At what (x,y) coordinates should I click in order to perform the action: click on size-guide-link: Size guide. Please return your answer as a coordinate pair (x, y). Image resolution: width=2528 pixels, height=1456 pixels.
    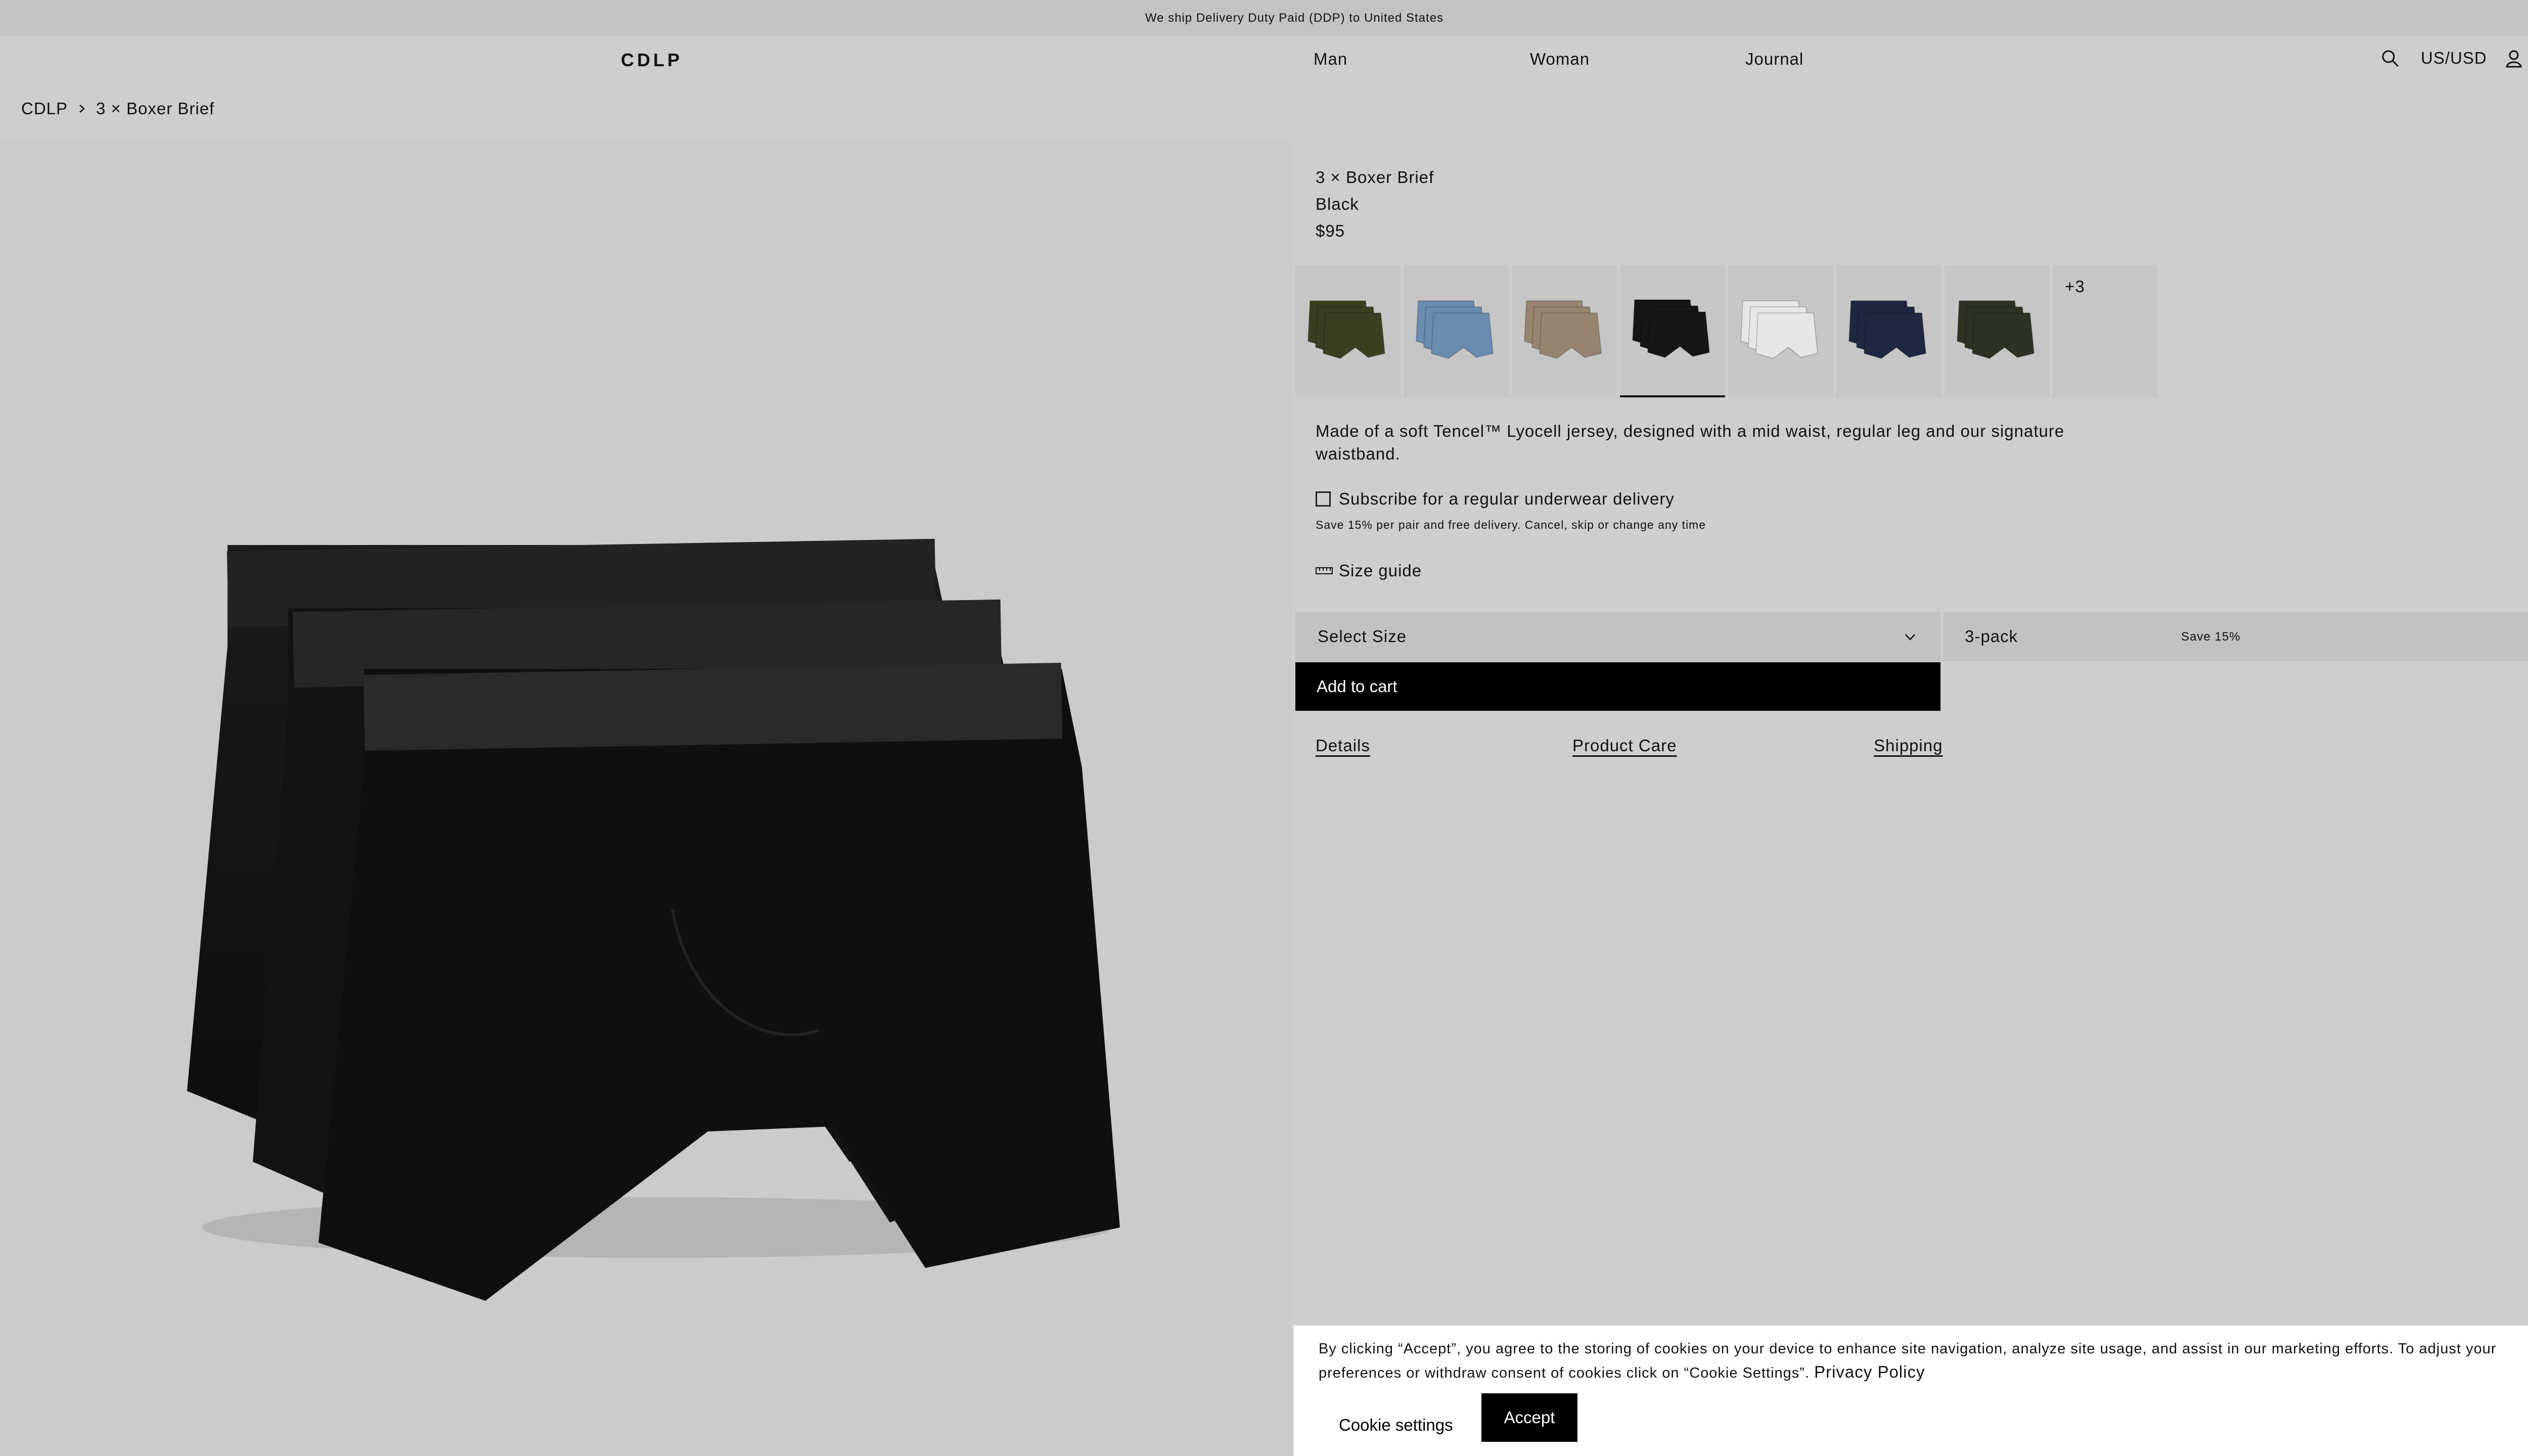
    Looking at the image, I should click on (1369, 570).